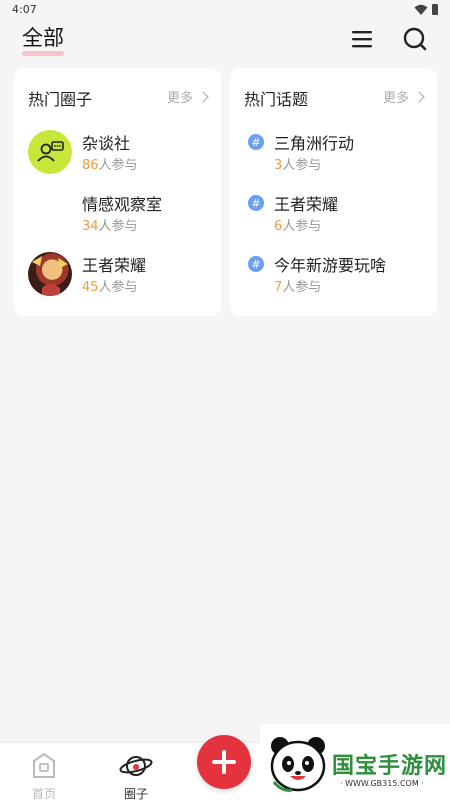 This screenshot has width=450, height=800. I want to click on hot-topics-more-button: 更多, so click(403, 96).